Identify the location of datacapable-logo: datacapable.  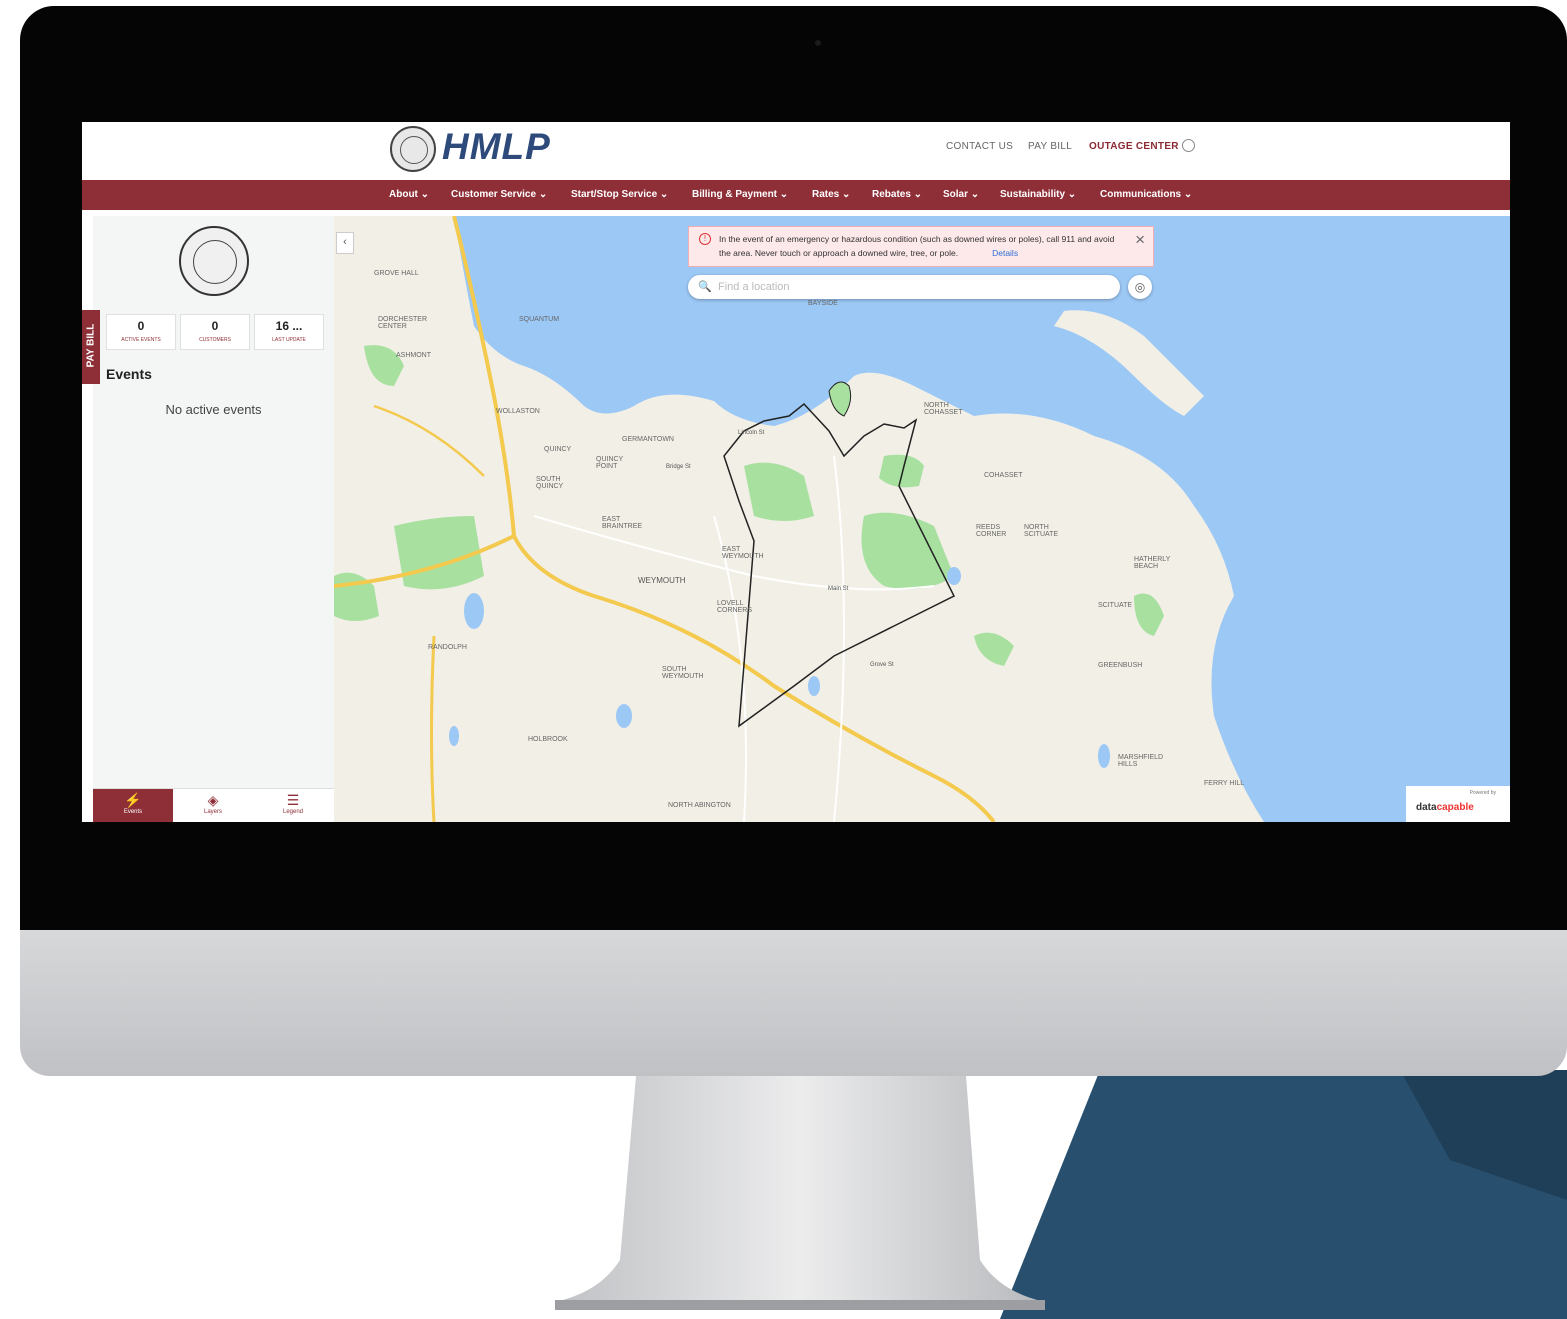
(1445, 807).